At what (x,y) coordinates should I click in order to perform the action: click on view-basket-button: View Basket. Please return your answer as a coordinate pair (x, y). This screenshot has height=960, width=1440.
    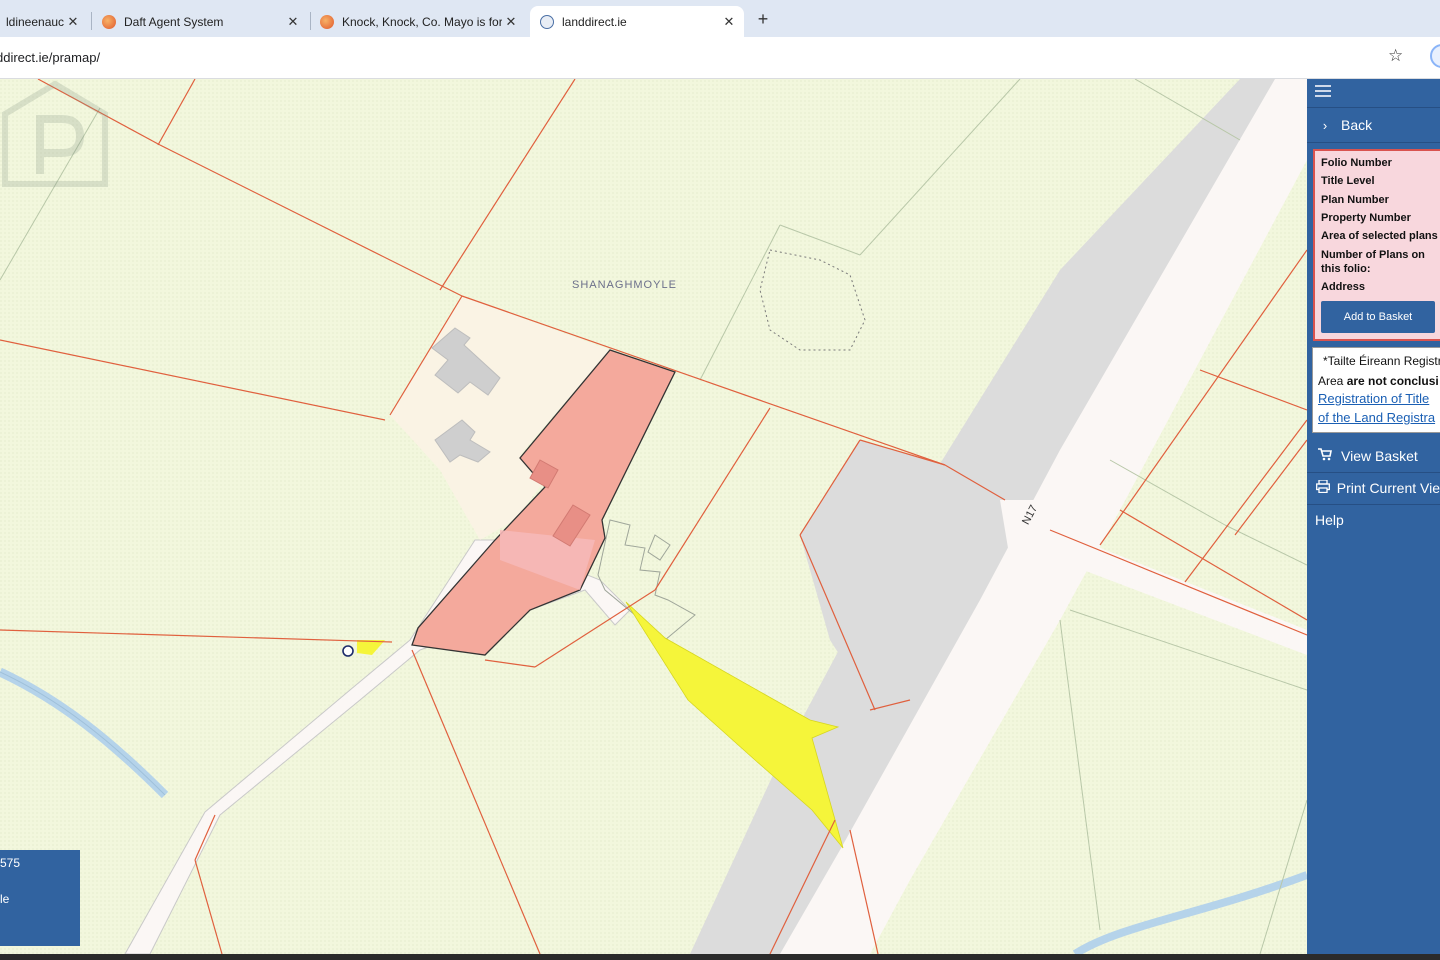
    Looking at the image, I should click on (1373, 456).